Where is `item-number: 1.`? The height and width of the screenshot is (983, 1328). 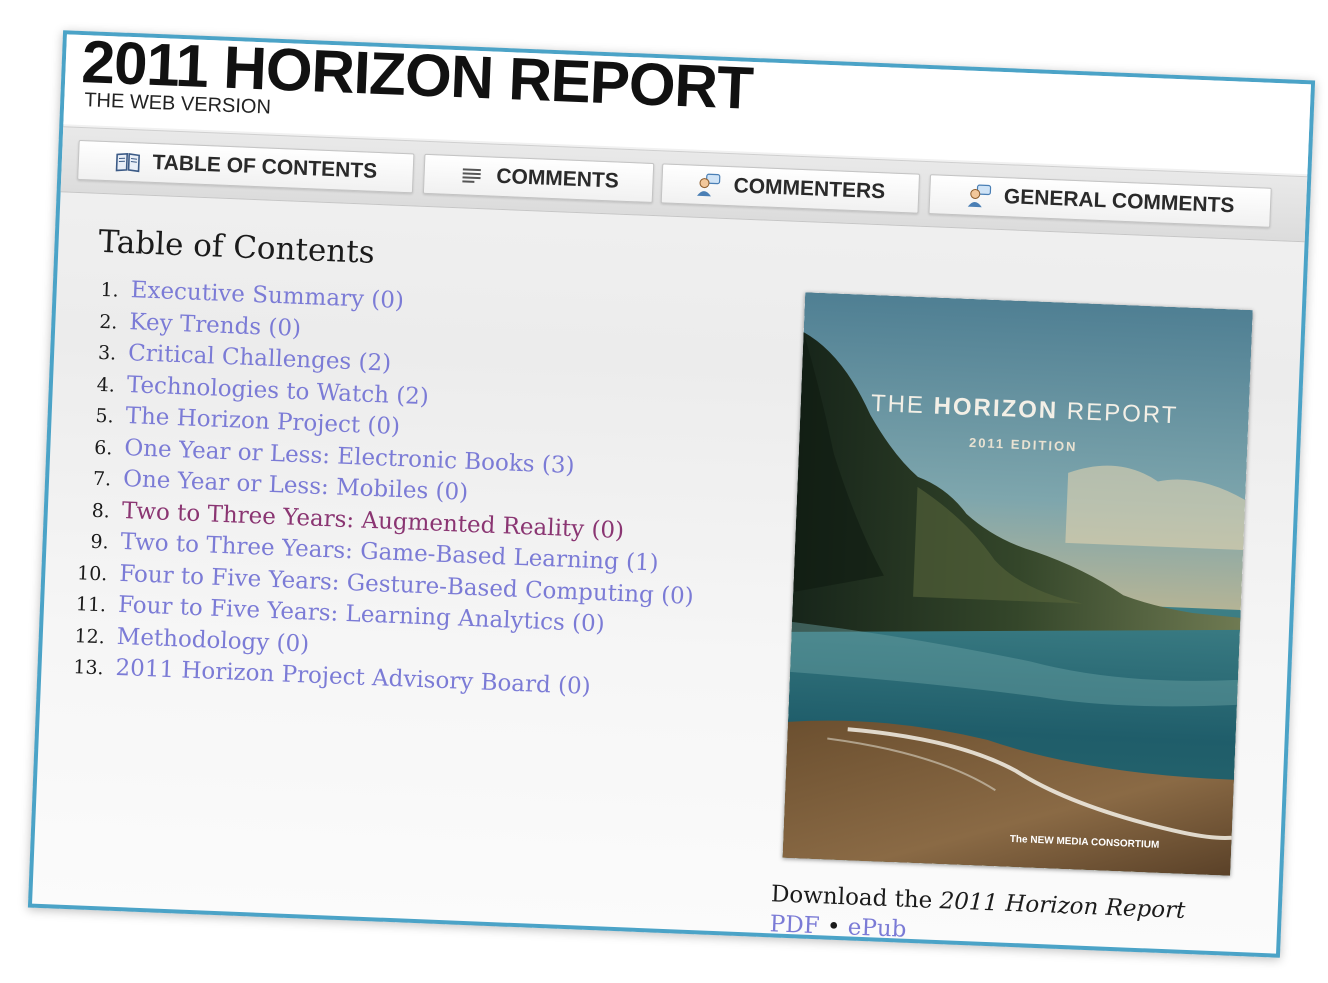 item-number: 1. is located at coordinates (110, 290).